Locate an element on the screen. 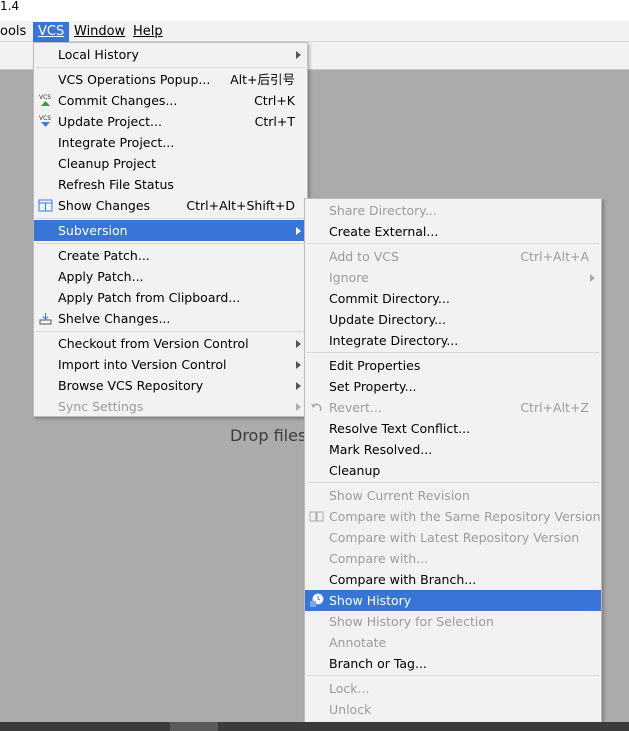 This screenshot has height=731, width=629. history-icon is located at coordinates (316, 600).